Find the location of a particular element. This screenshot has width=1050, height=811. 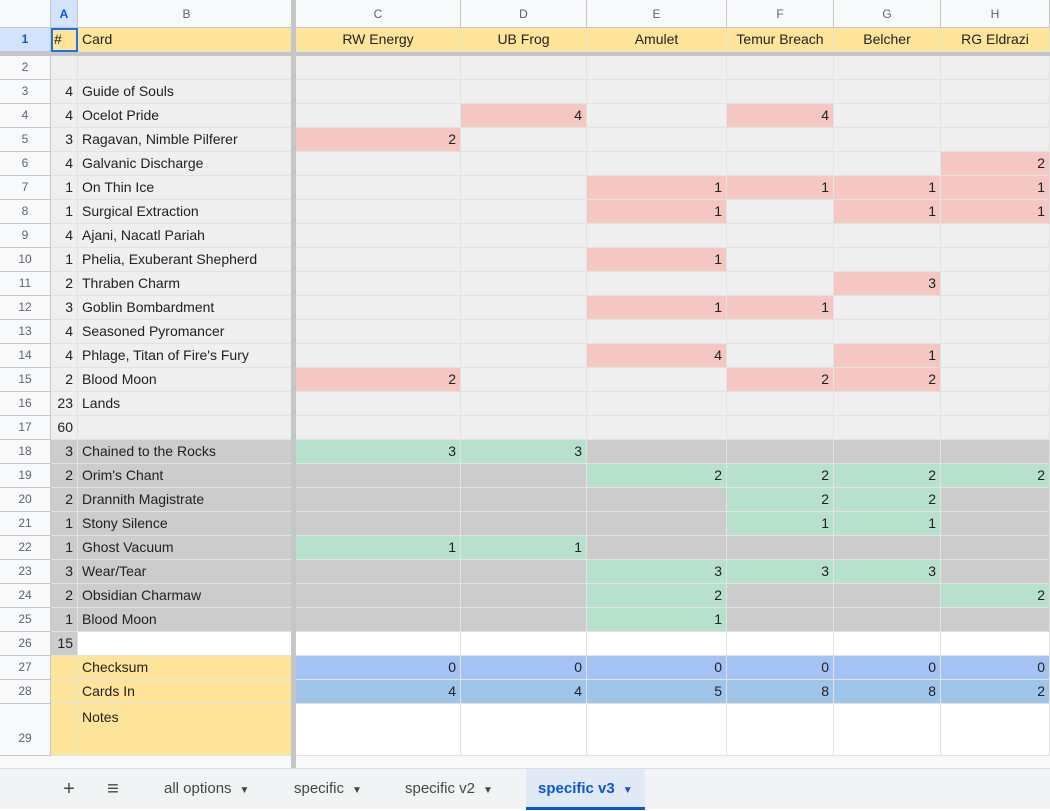

summary-value-cell: 2 is located at coordinates (995, 692).